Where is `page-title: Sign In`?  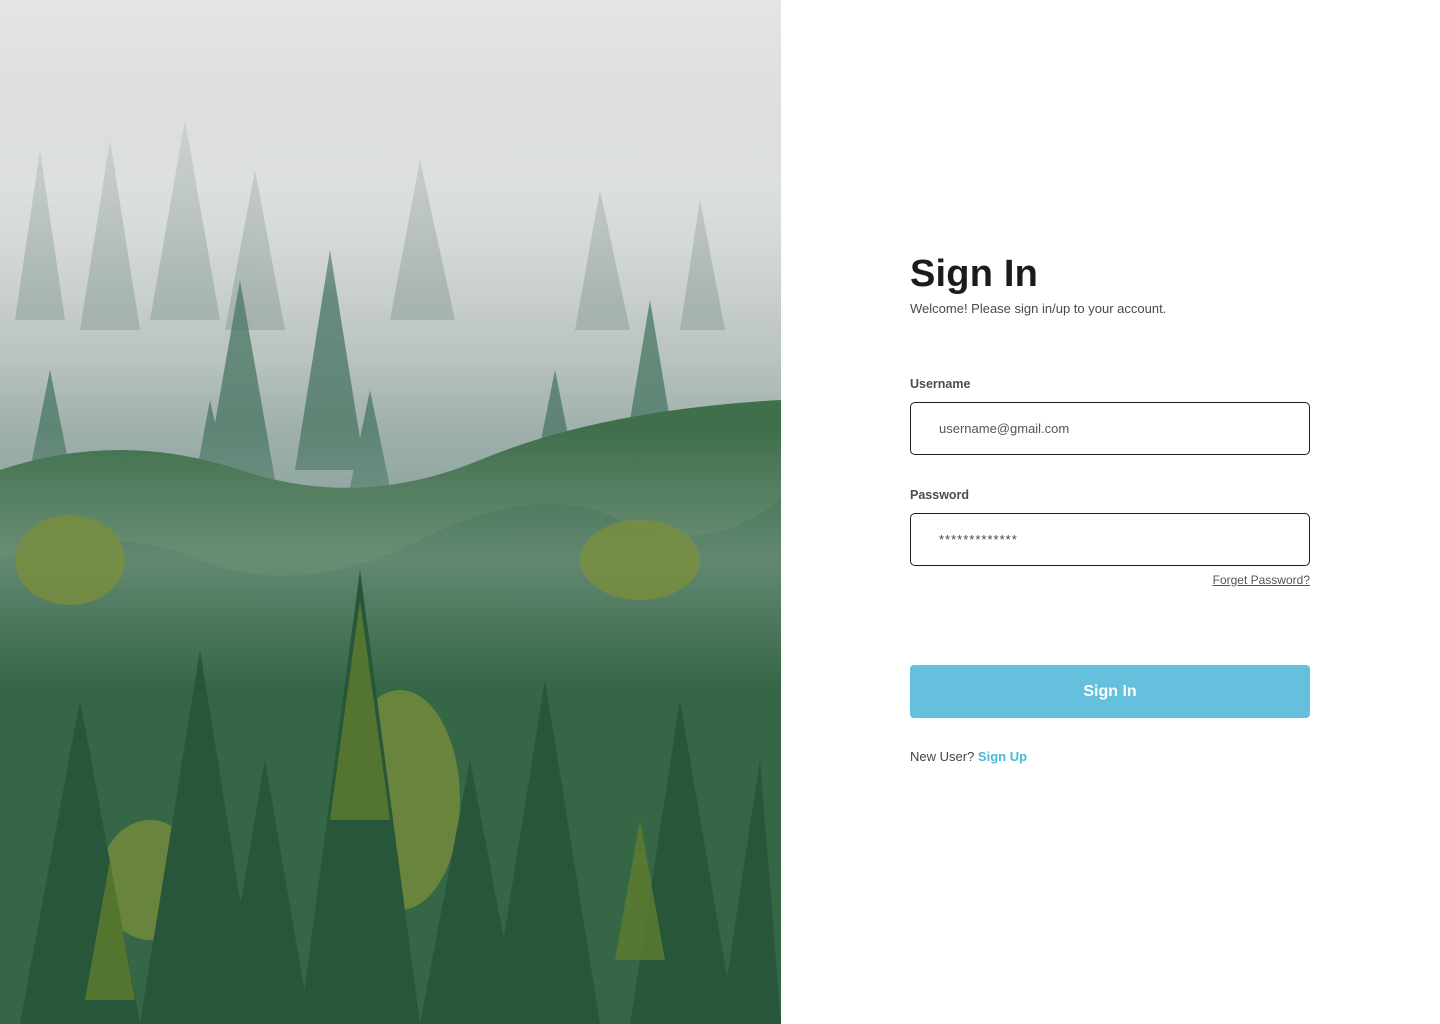 page-title: Sign In is located at coordinates (974, 274).